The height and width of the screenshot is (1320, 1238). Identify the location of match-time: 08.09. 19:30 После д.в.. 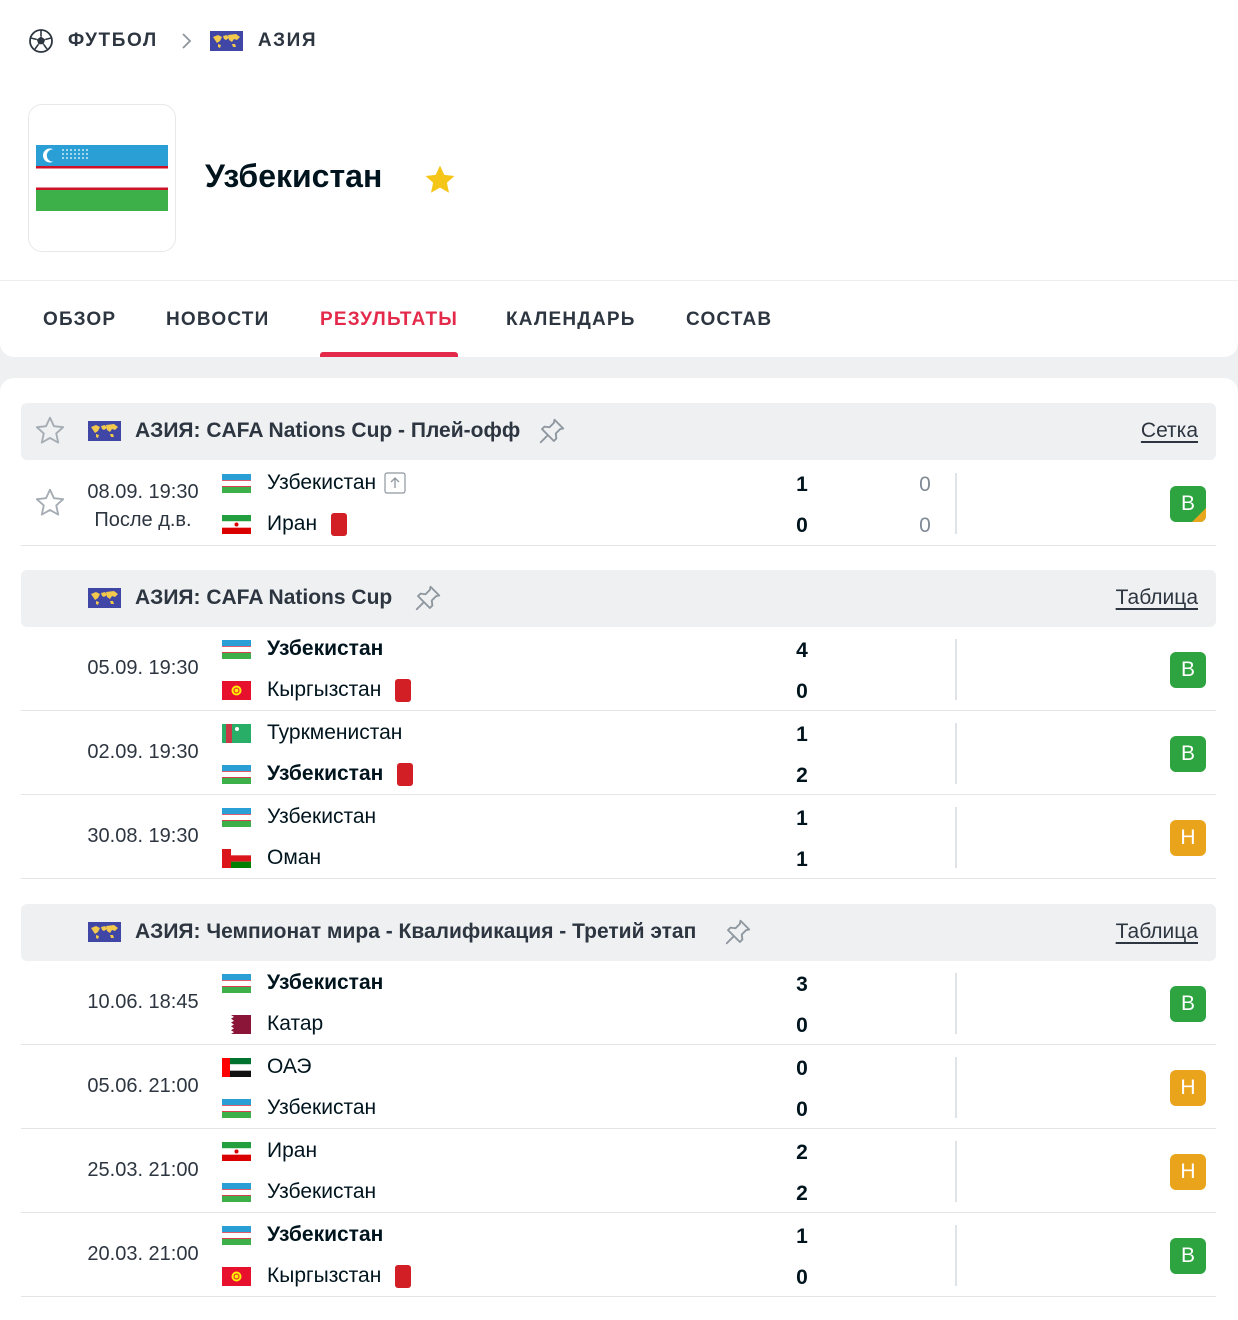
(143, 506).